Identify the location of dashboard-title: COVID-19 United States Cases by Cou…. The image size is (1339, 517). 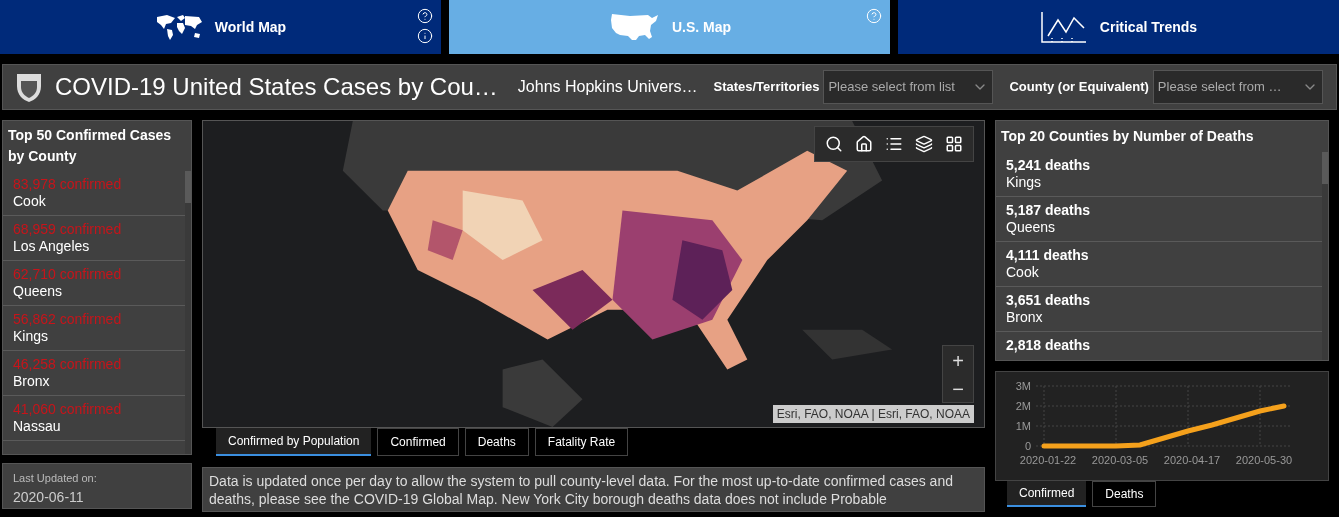
(276, 87).